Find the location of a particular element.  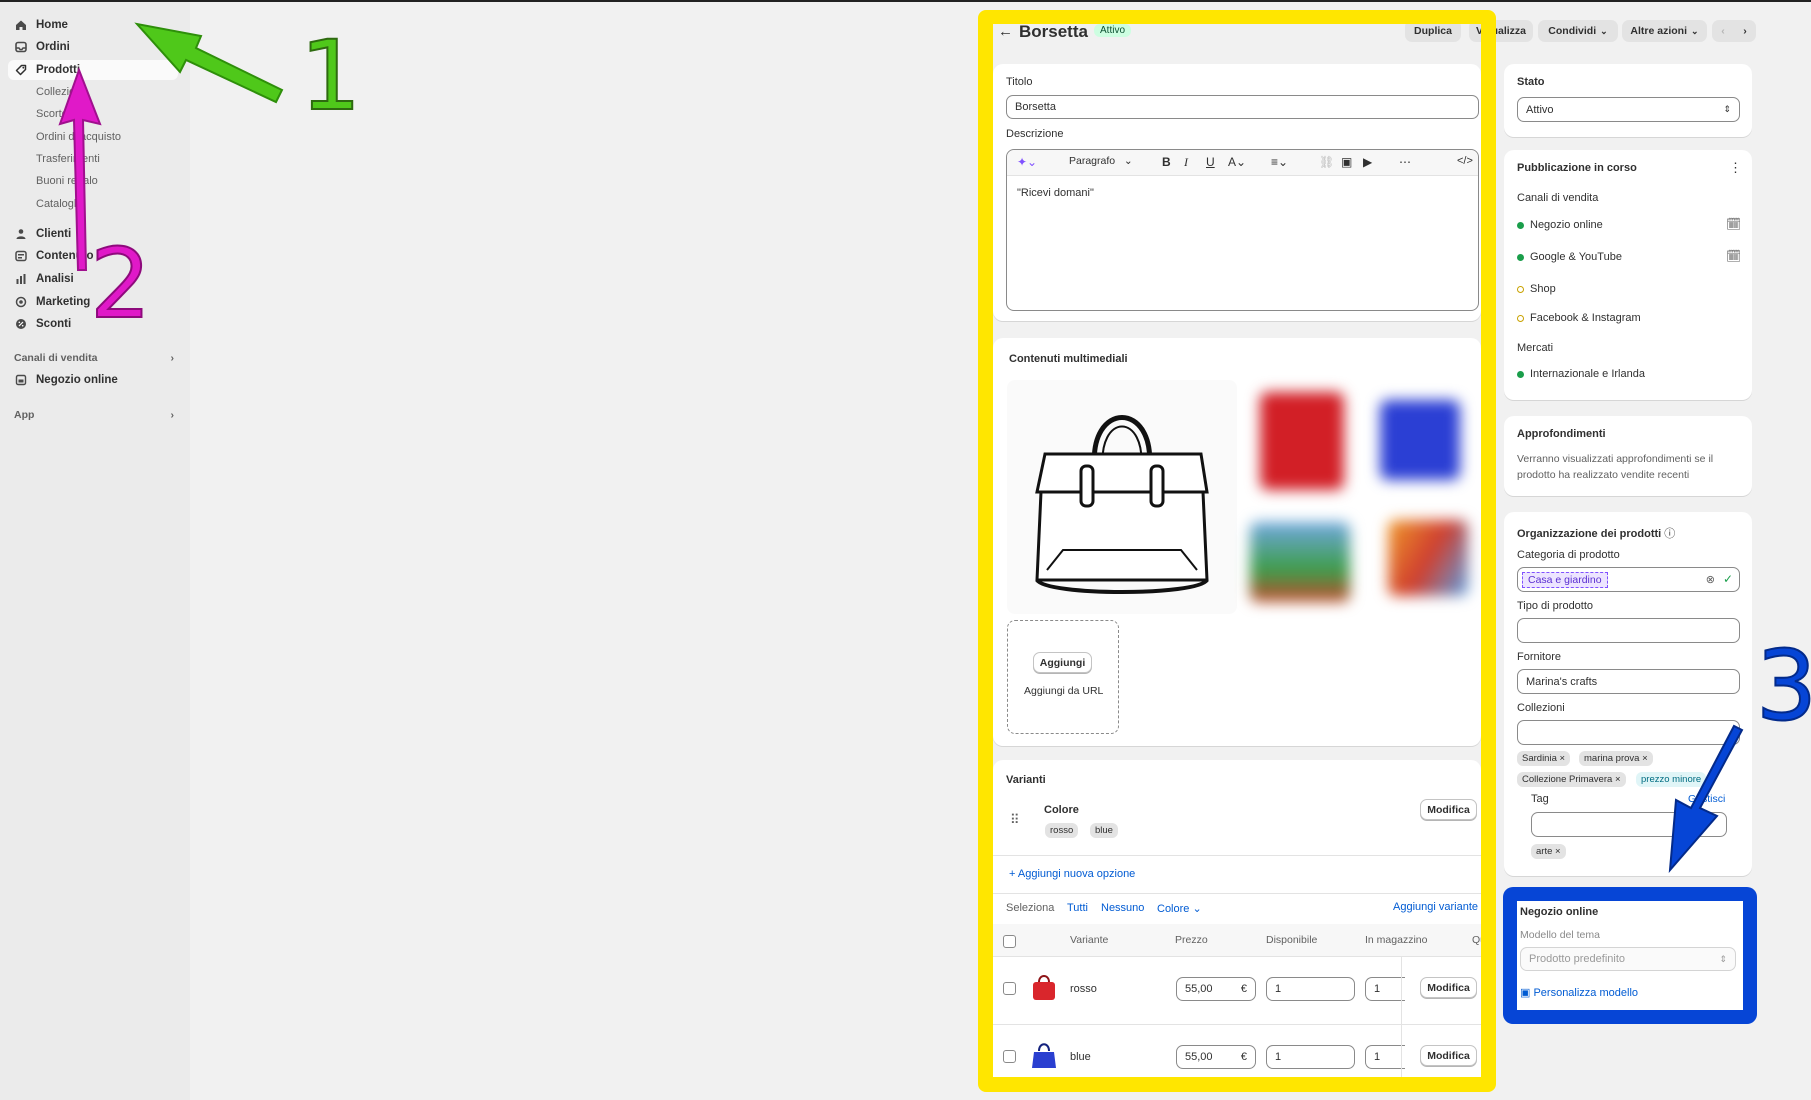

annotation-number-3: 3 is located at coordinates (1783, 686).